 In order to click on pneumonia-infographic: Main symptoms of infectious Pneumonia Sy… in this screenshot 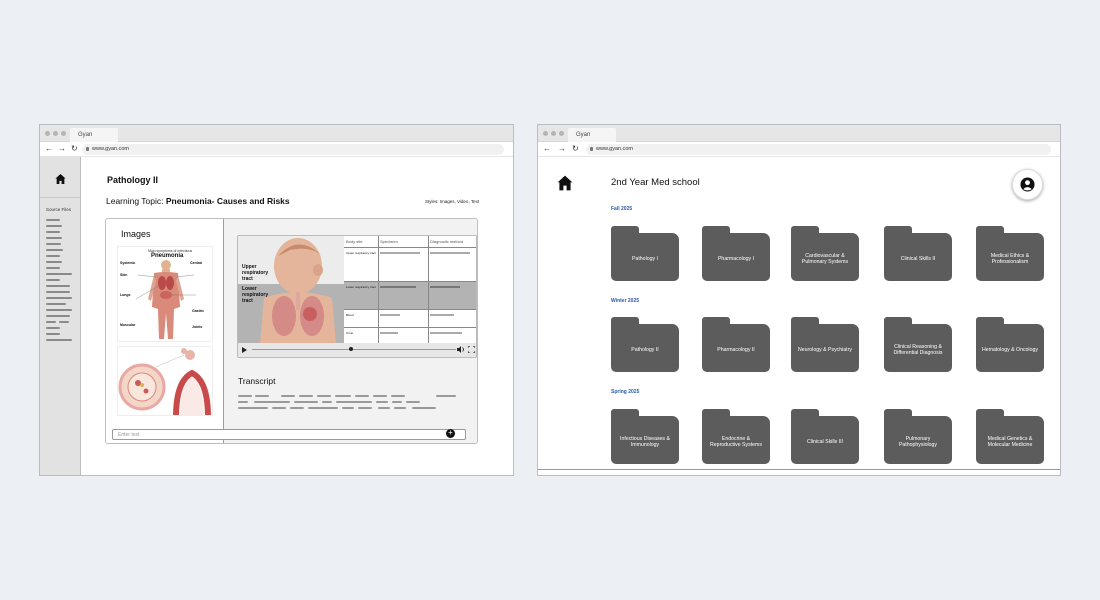, I will do `click(165, 294)`.